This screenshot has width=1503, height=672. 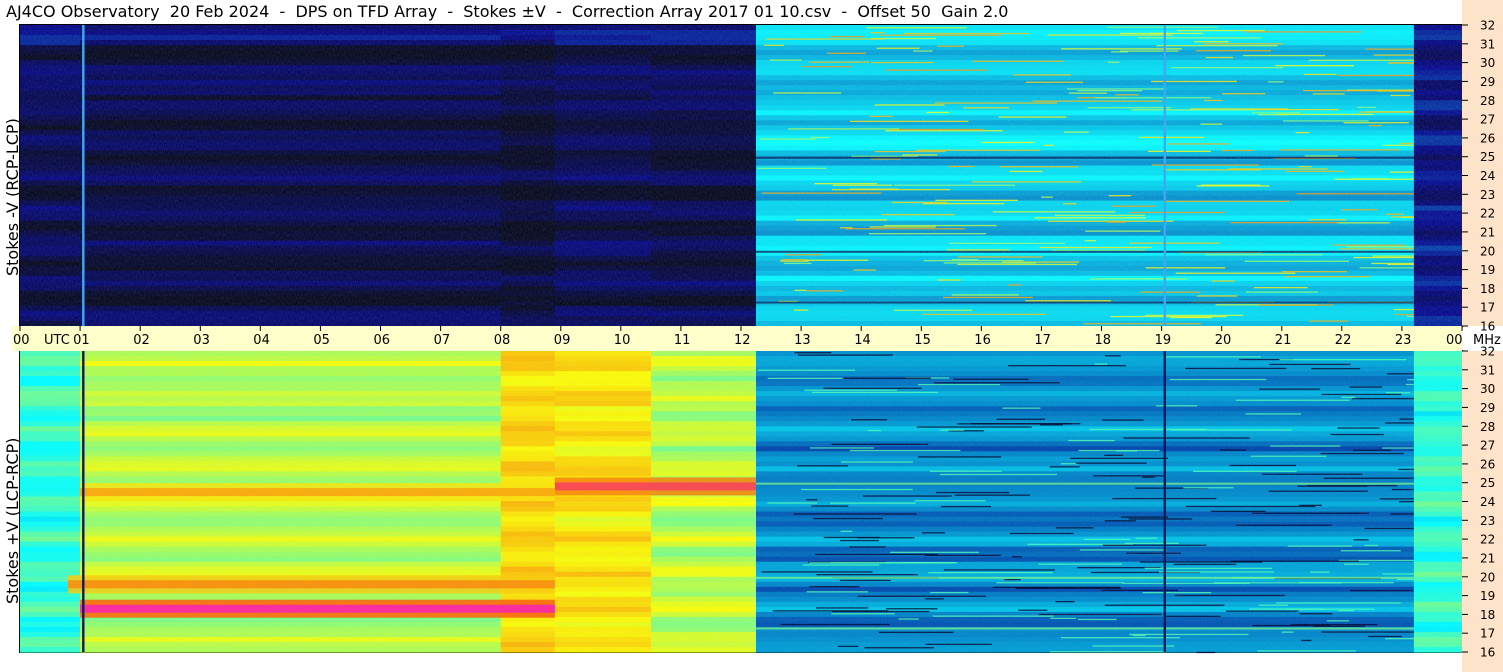 What do you see at coordinates (802, 340) in the screenshot?
I see `time-tick-label: 13` at bounding box center [802, 340].